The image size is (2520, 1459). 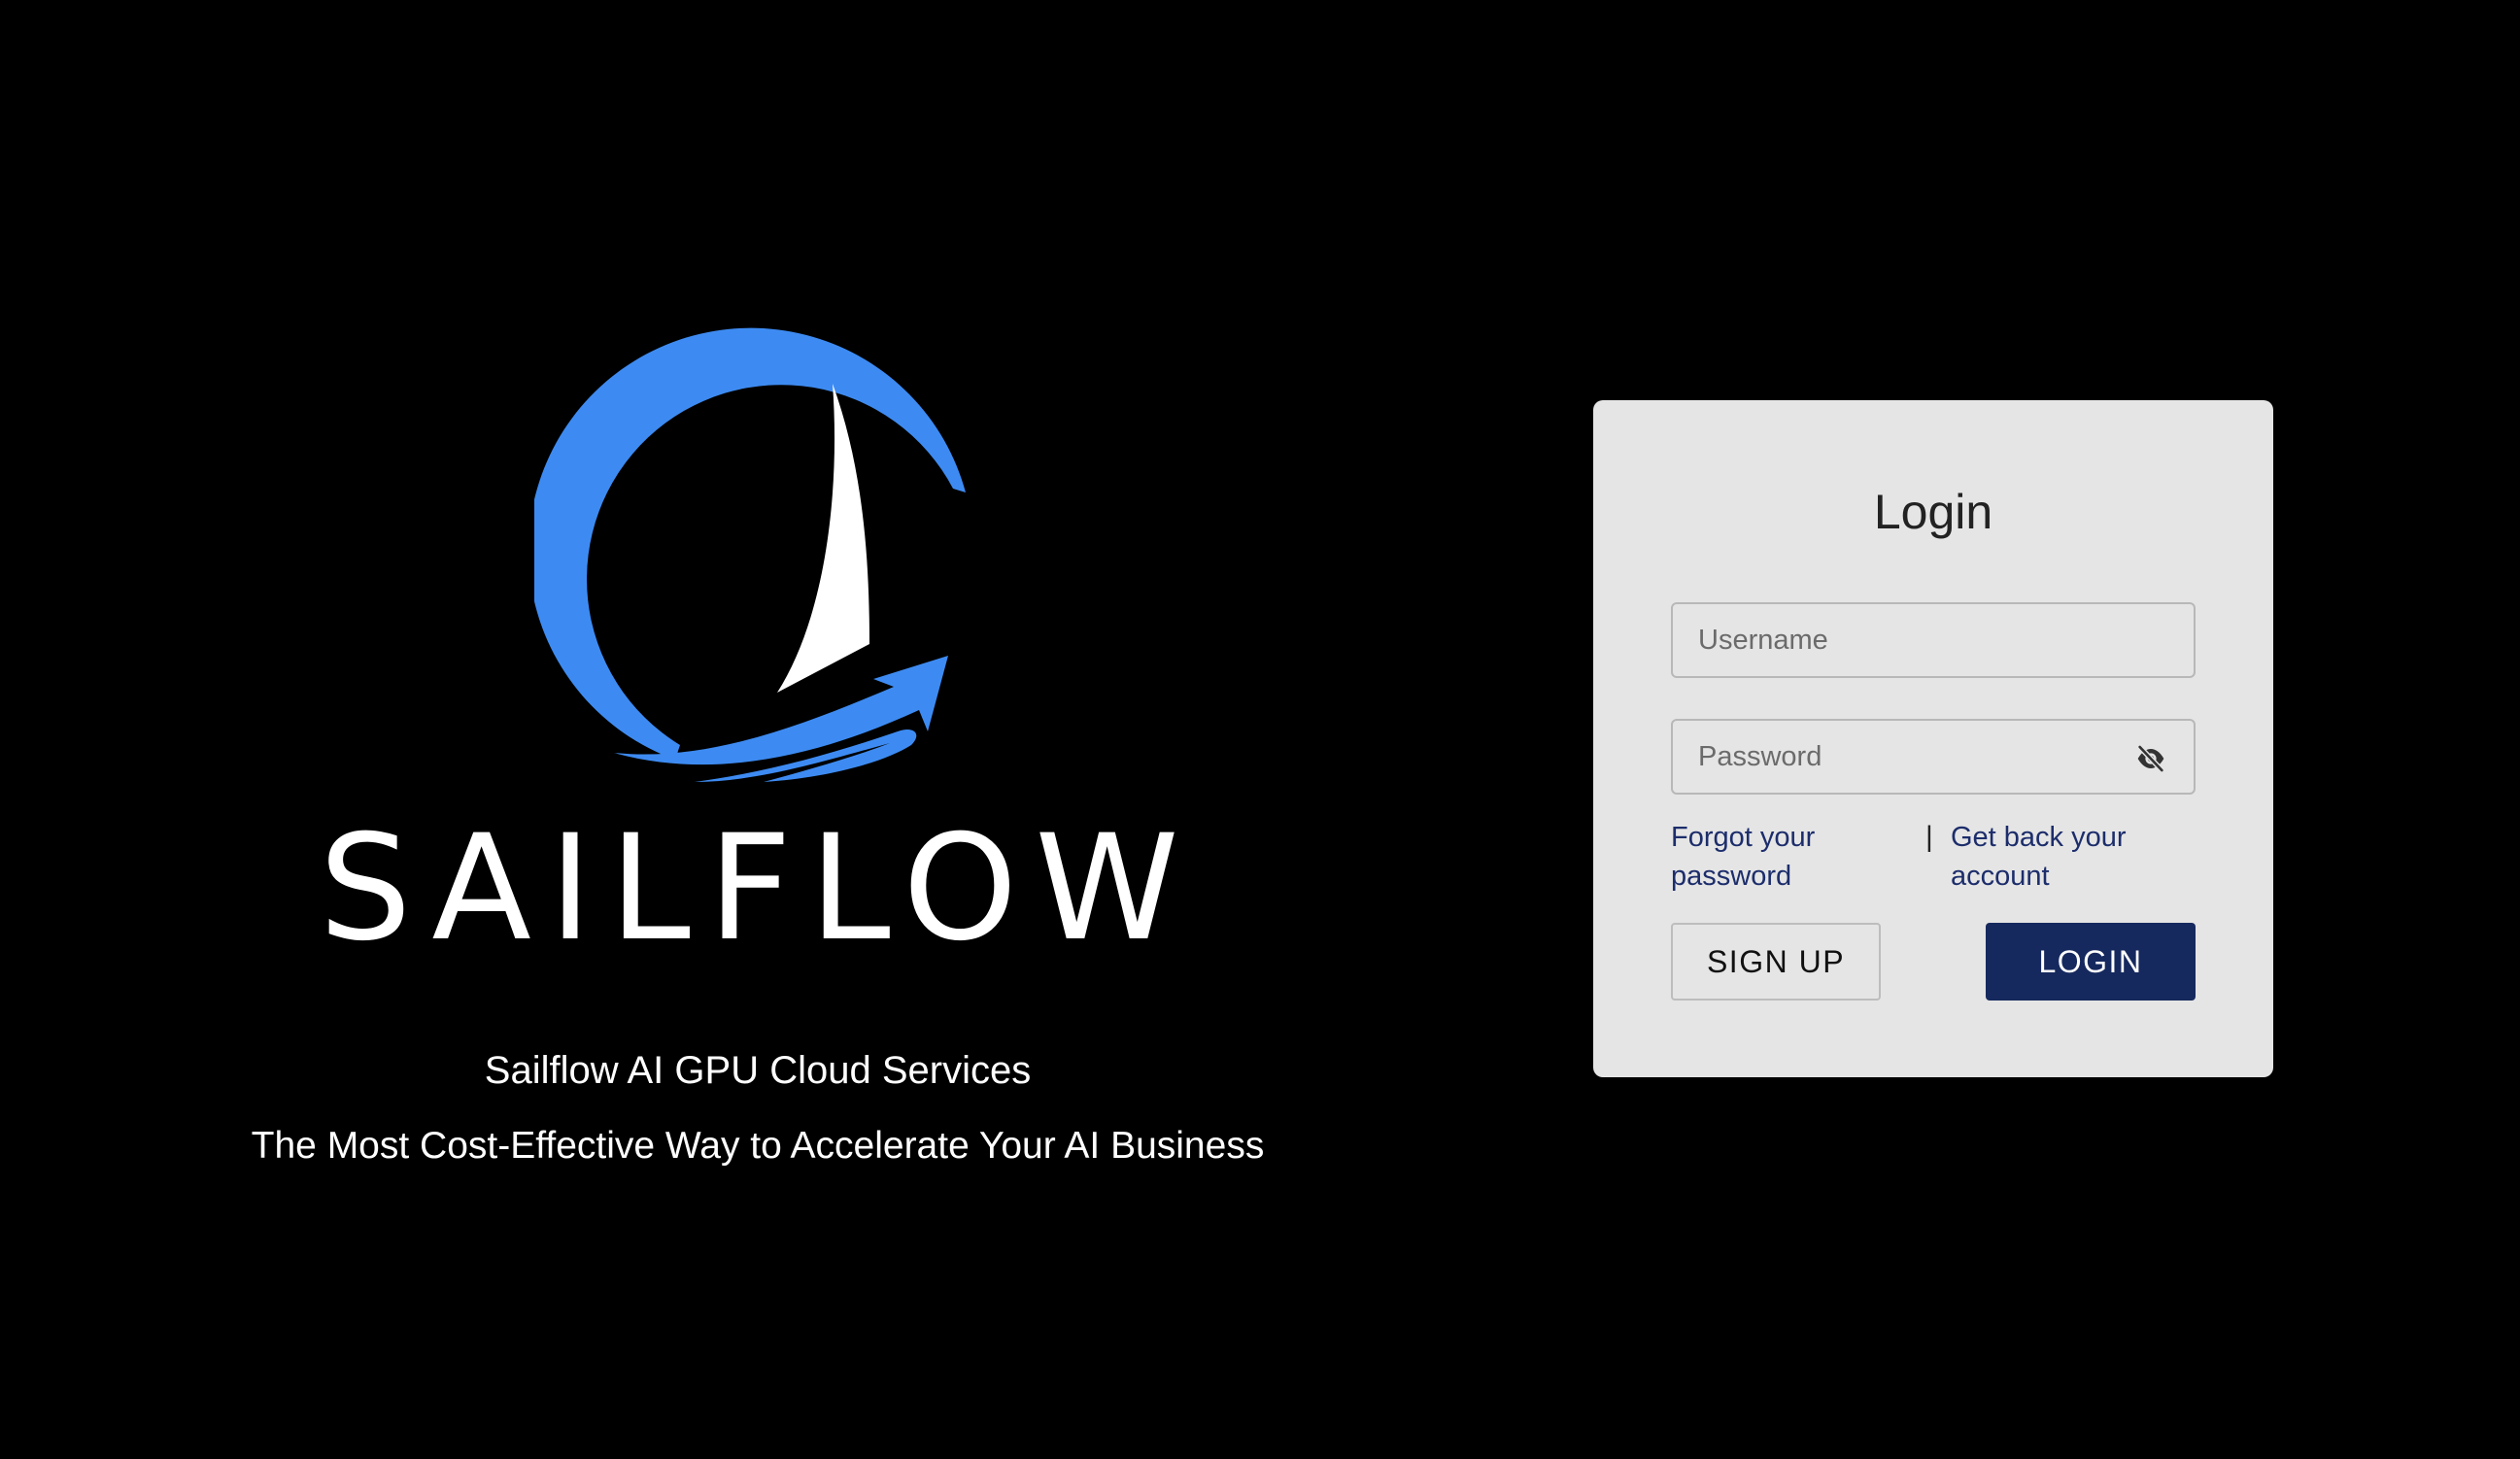 I want to click on sailboat-logo-icon, so click(x=750, y=554).